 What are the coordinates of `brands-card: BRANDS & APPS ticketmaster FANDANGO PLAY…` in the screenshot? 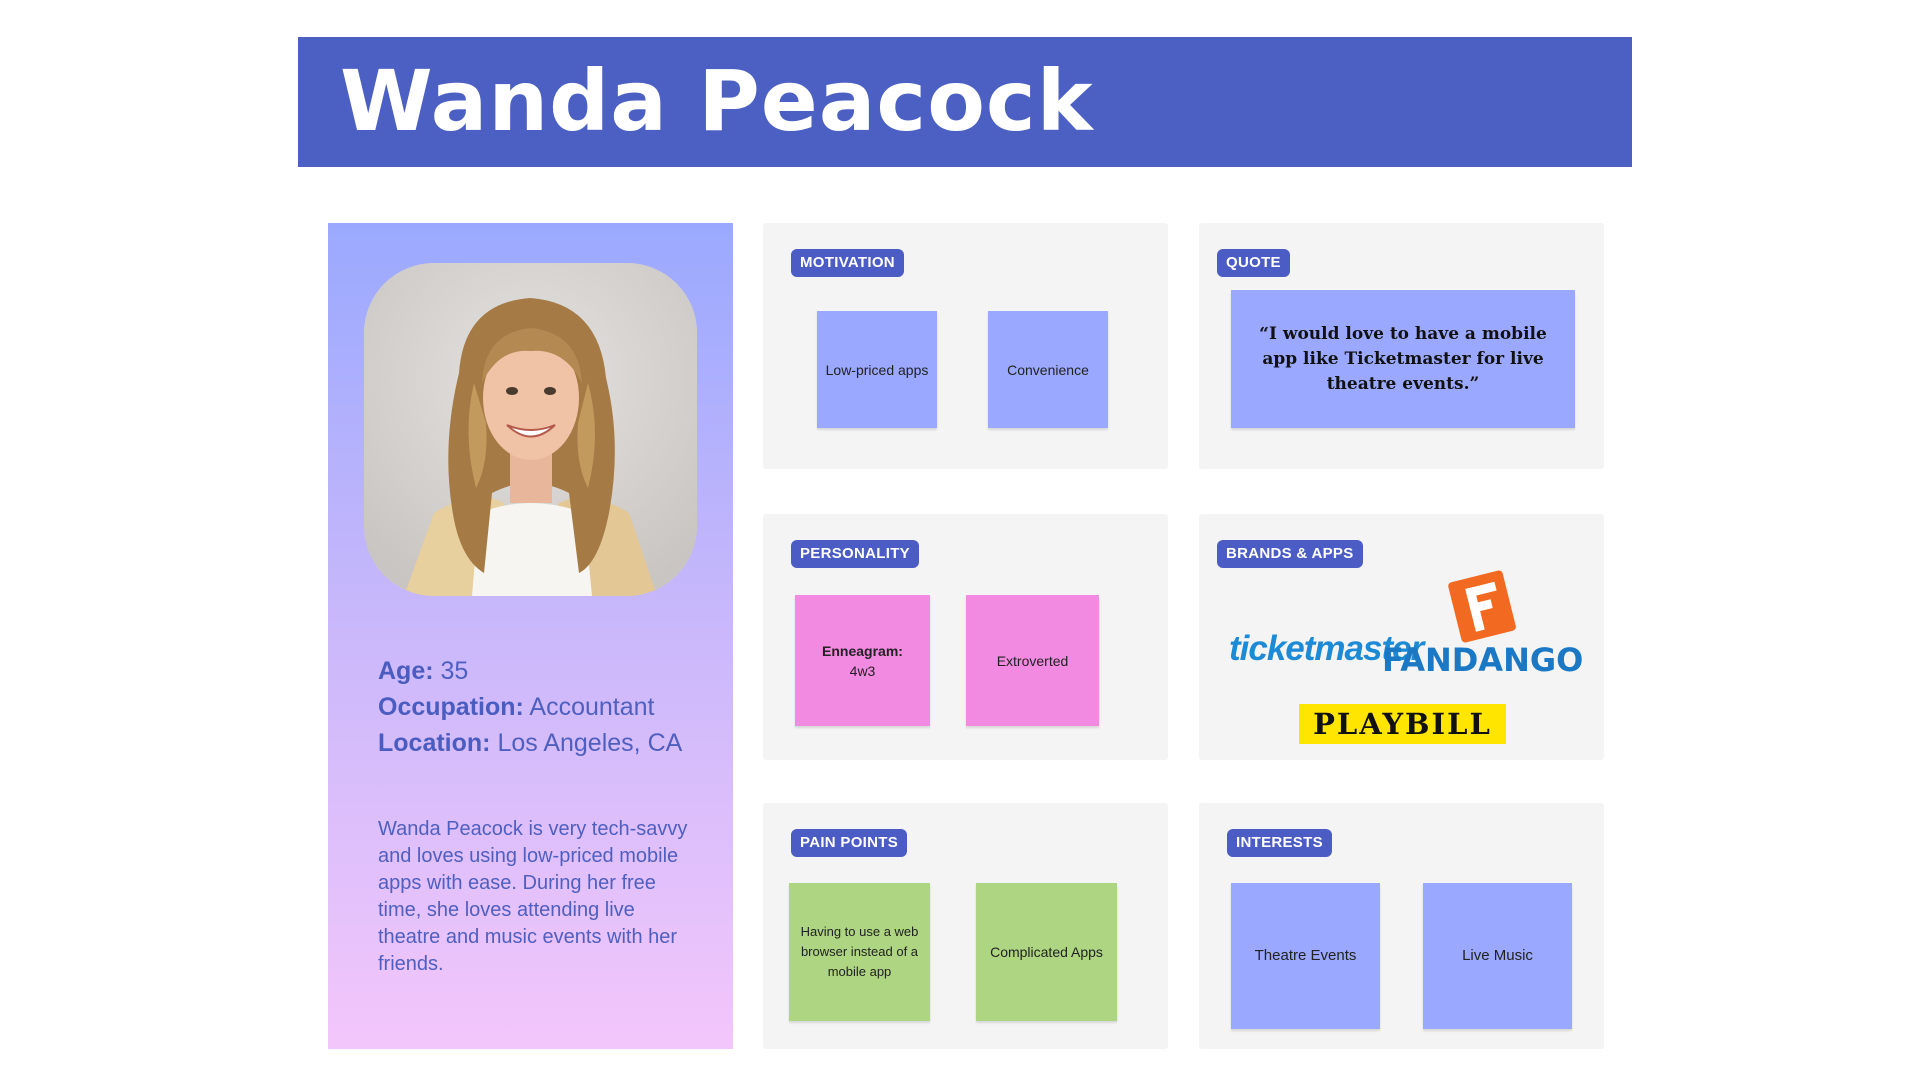 It's located at (1401, 637).